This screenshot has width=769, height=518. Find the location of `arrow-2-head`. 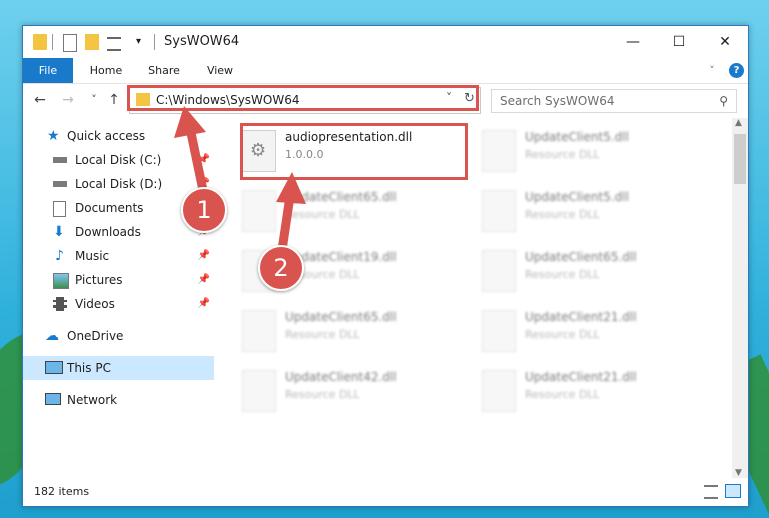

arrow-2-head is located at coordinates (291, 188).